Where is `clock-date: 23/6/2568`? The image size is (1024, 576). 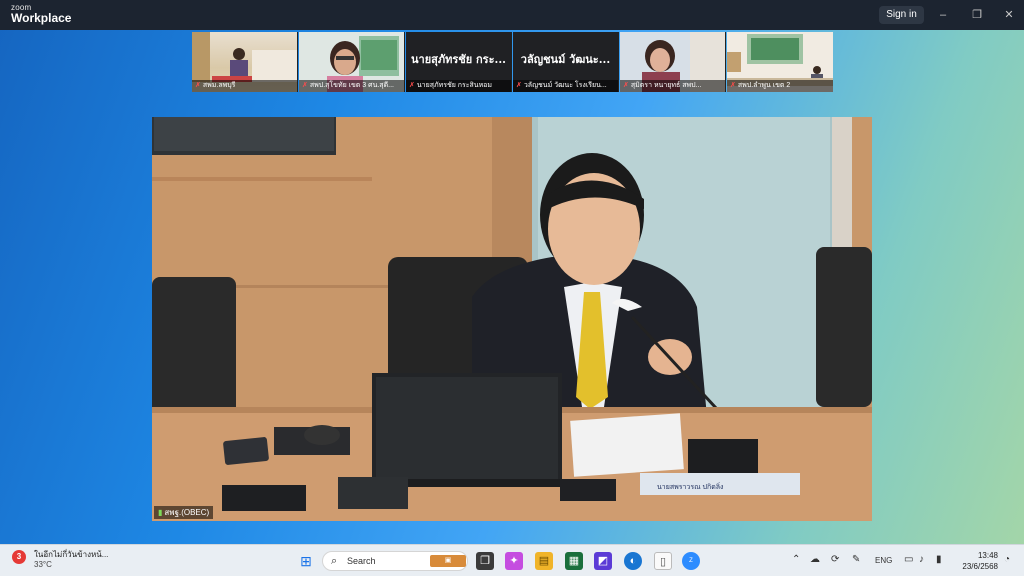 clock-date: 23/6/2568 is located at coordinates (980, 566).